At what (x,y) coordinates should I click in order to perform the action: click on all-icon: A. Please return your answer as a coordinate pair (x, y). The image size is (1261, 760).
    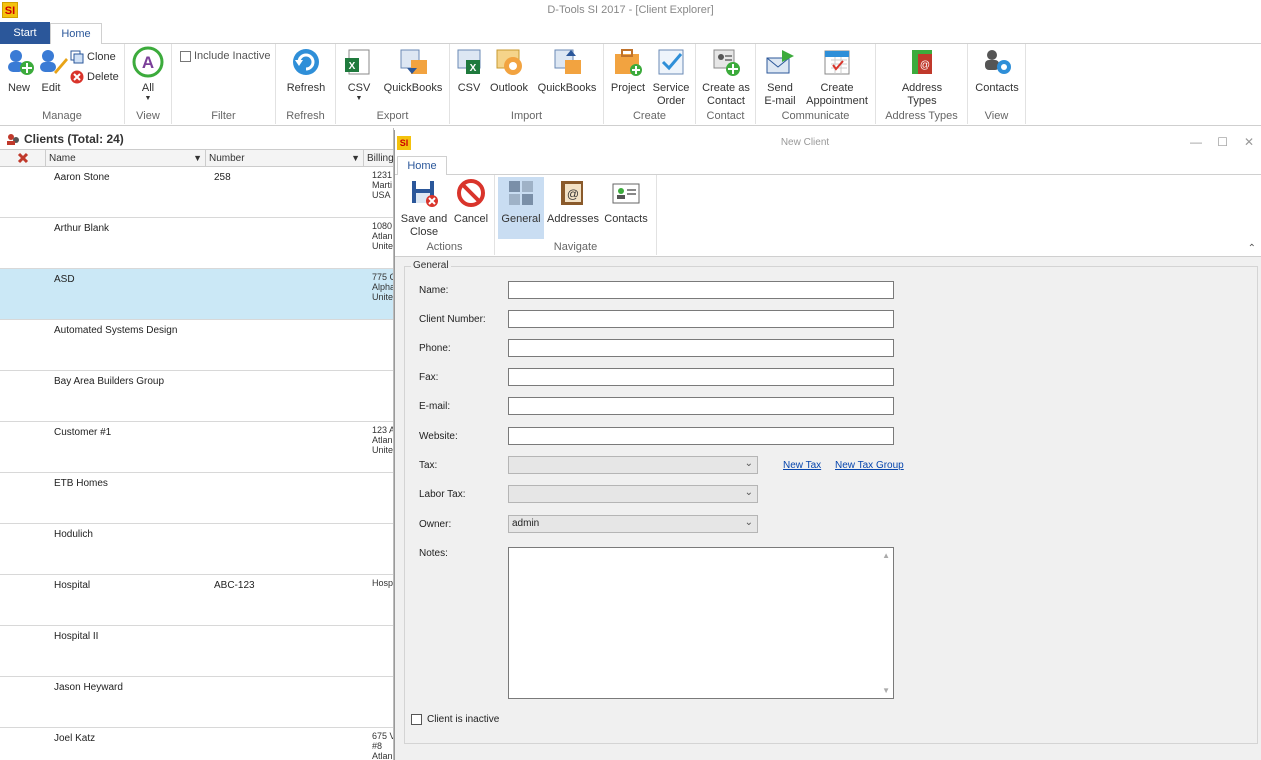
    Looking at the image, I should click on (148, 62).